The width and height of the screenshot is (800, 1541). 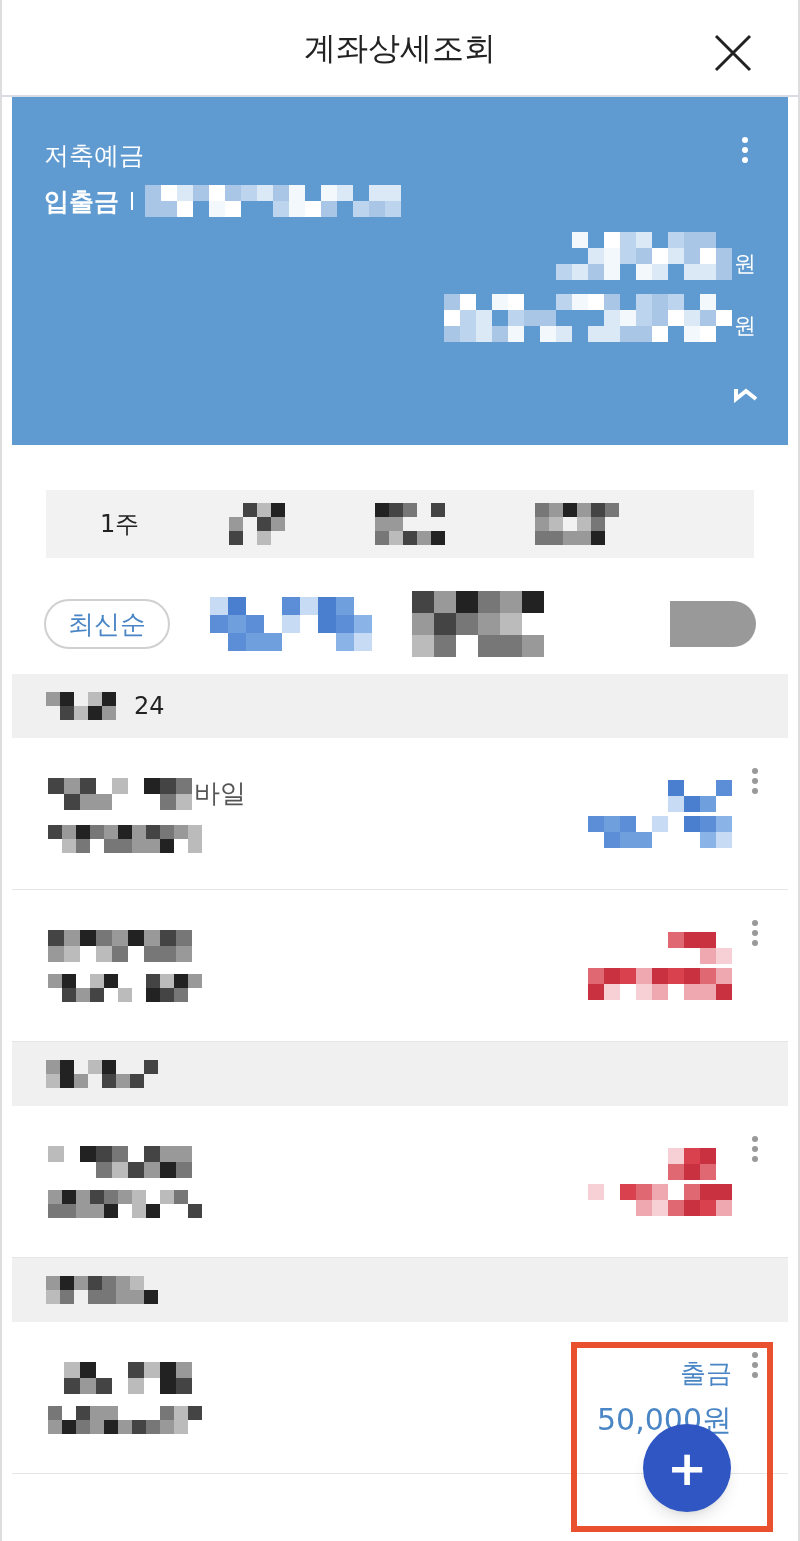 What do you see at coordinates (733, 53) in the screenshot?
I see `close-icon` at bounding box center [733, 53].